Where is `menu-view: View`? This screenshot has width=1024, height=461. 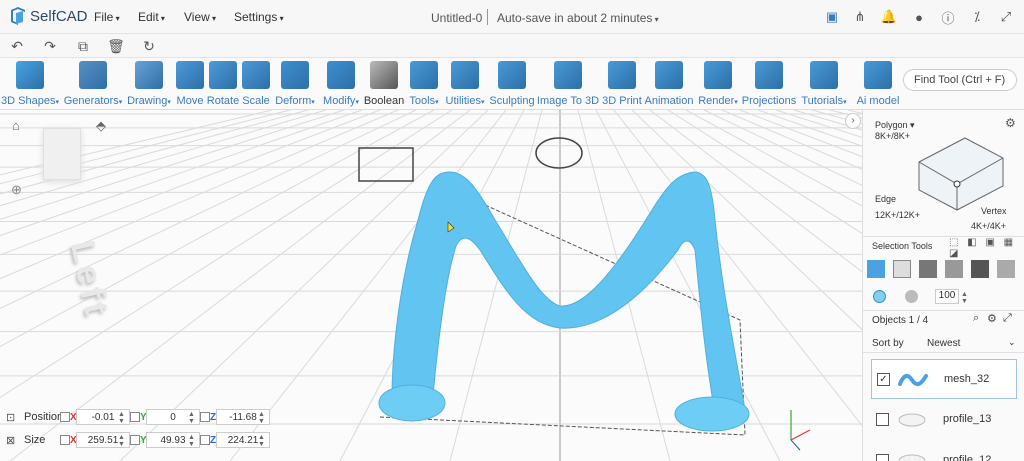 menu-view: View is located at coordinates (200, 17).